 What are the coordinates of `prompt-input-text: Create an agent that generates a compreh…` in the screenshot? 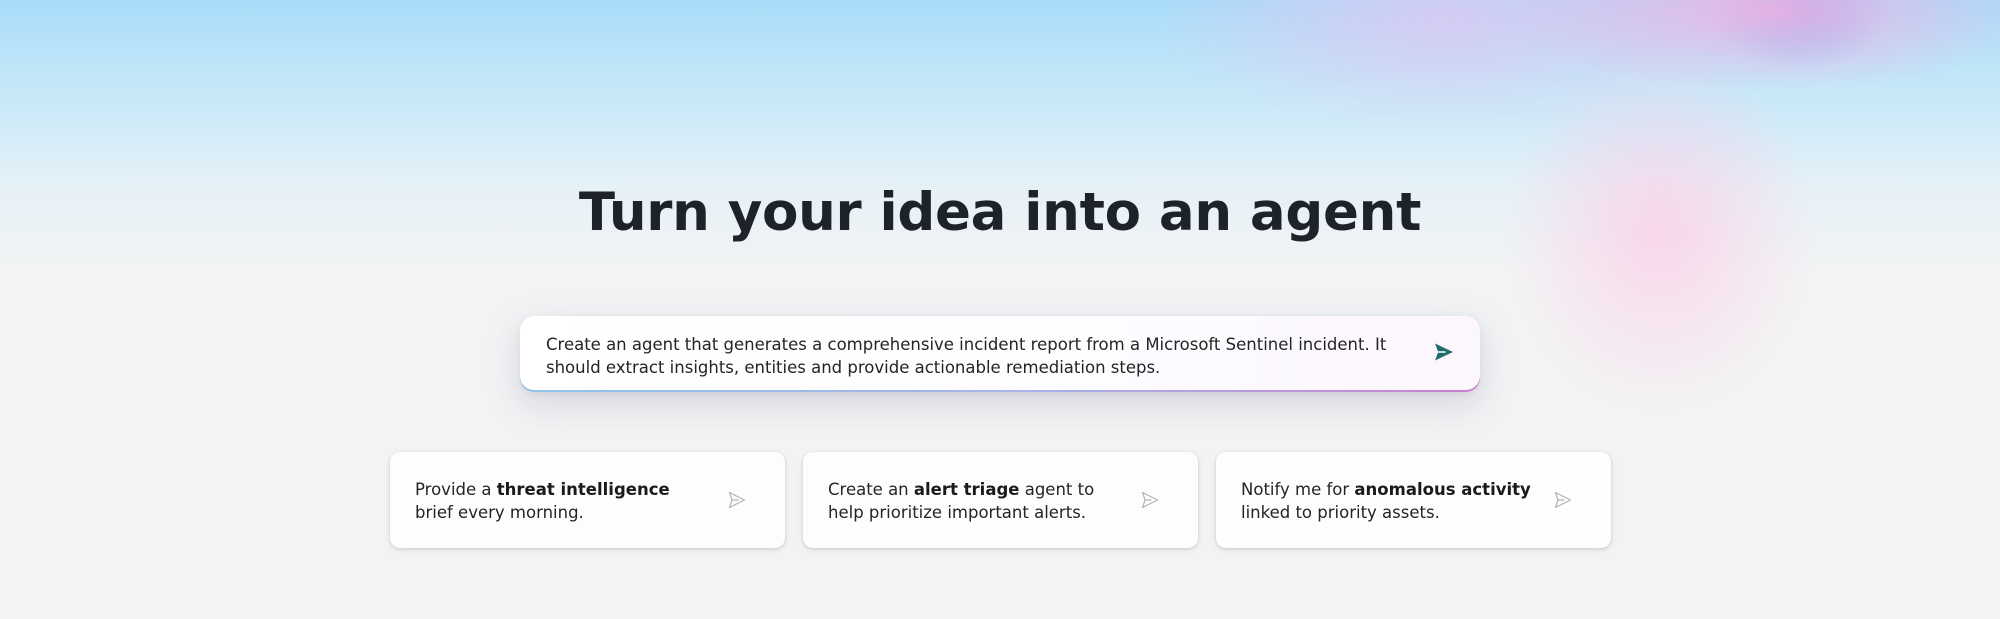 It's located at (973, 356).